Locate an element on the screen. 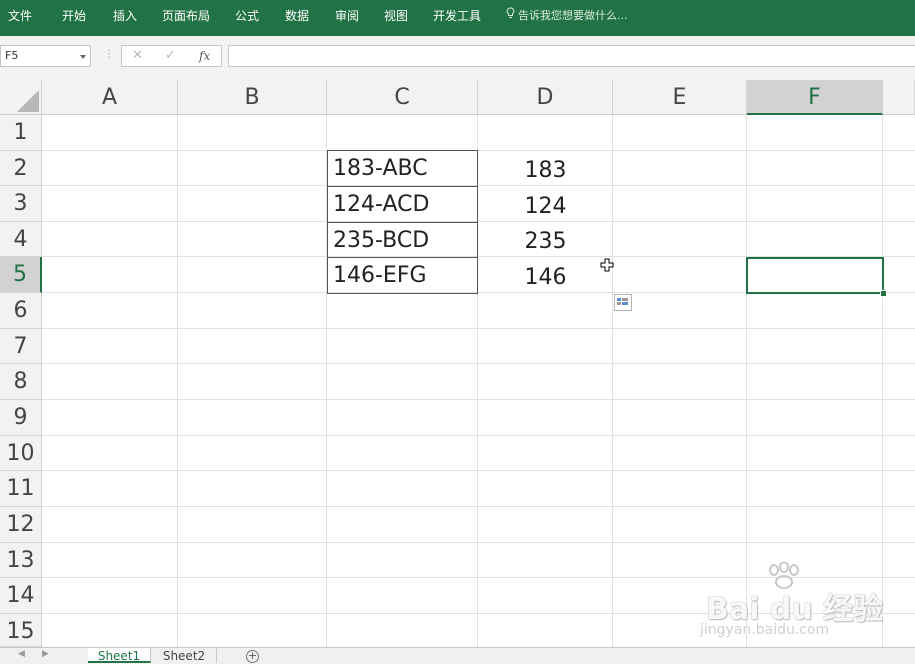 The height and width of the screenshot is (664, 915). select-all-button is located at coordinates (21, 97).